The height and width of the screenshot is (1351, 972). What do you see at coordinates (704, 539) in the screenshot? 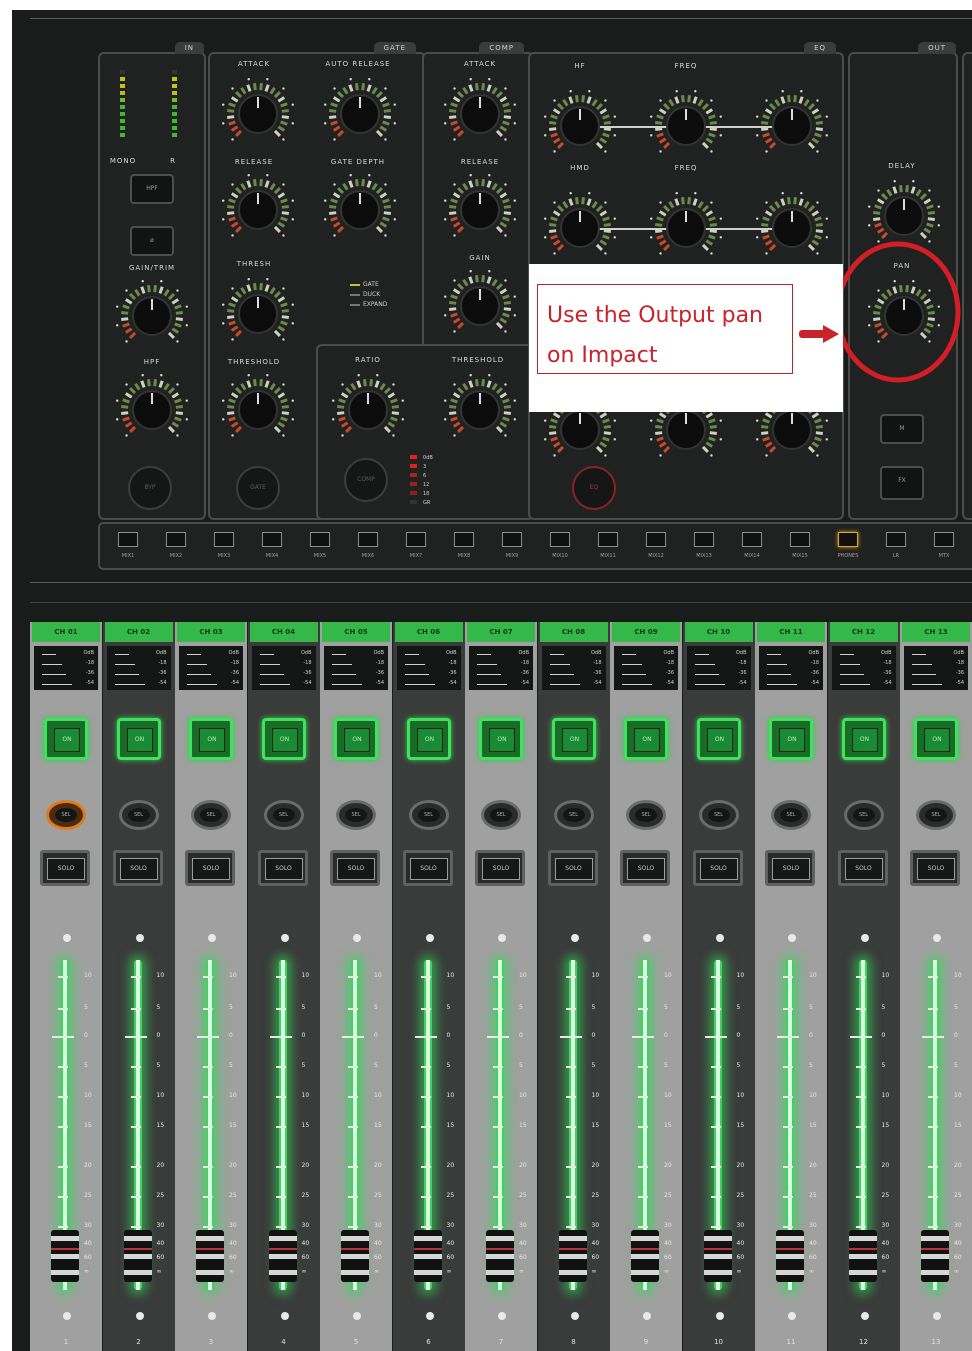
I see `assign-button-mix13` at bounding box center [704, 539].